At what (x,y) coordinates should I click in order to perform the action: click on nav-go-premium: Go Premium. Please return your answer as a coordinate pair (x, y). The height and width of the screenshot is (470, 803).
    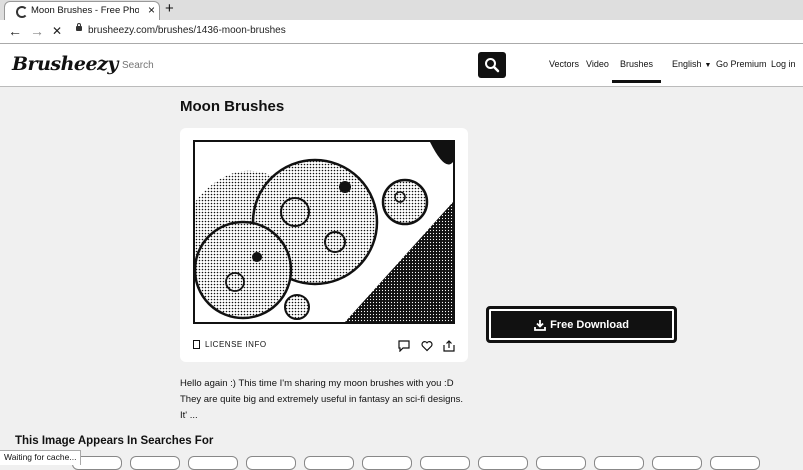
    Looking at the image, I should click on (741, 64).